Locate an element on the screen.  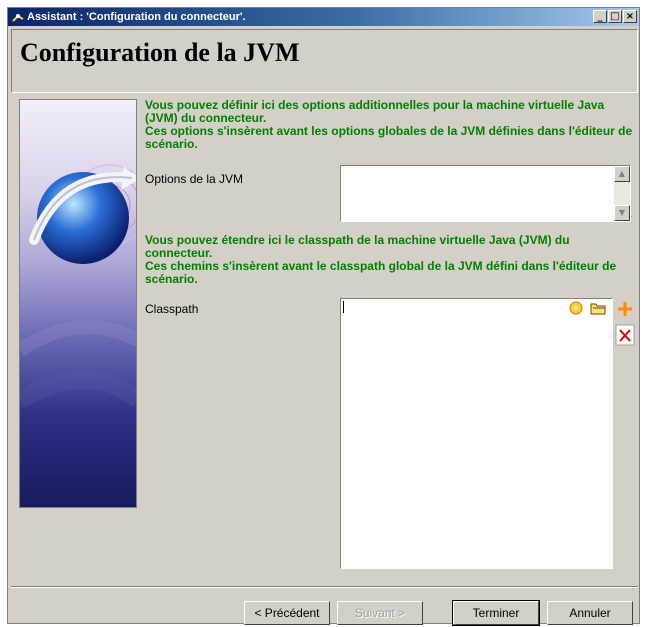
remove-path-button is located at coordinates (625, 335).